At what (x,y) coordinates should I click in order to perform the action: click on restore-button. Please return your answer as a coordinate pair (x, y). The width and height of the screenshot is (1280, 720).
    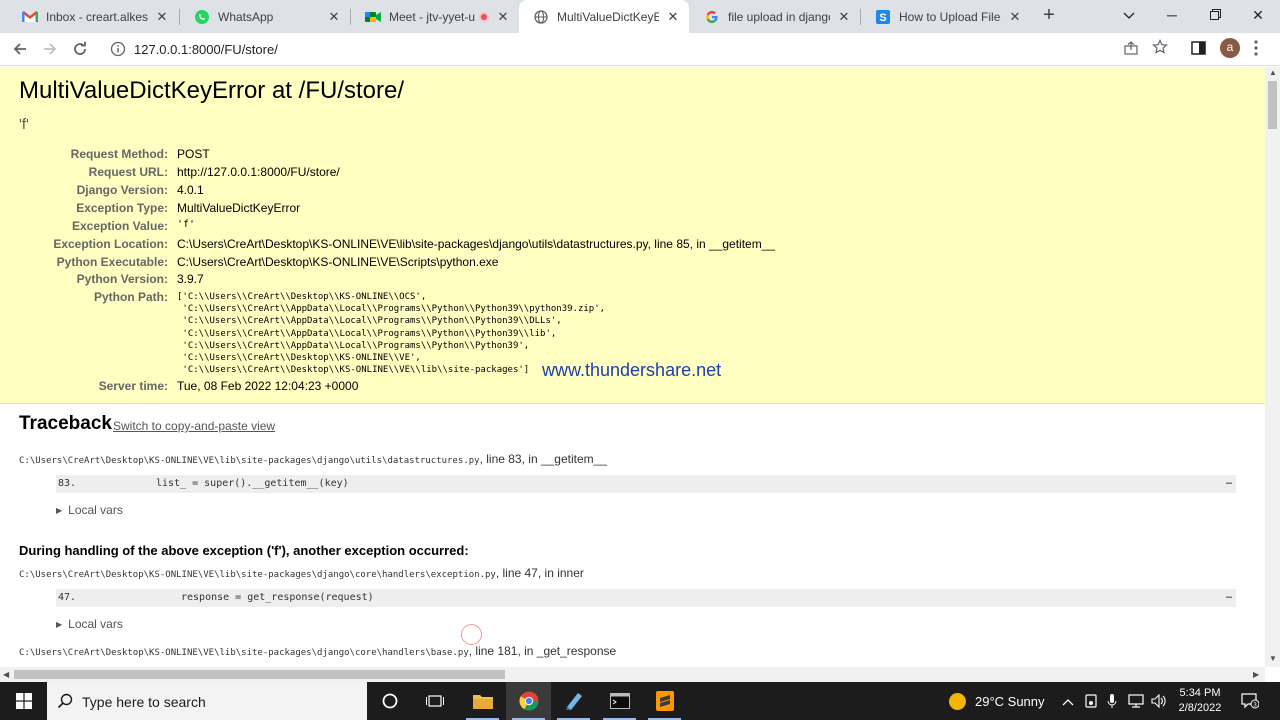
    Looking at the image, I should click on (1215, 15).